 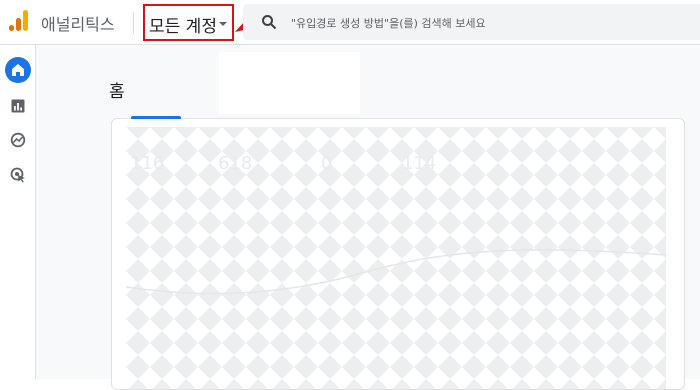 I want to click on nav-item-reports, so click(x=18, y=106).